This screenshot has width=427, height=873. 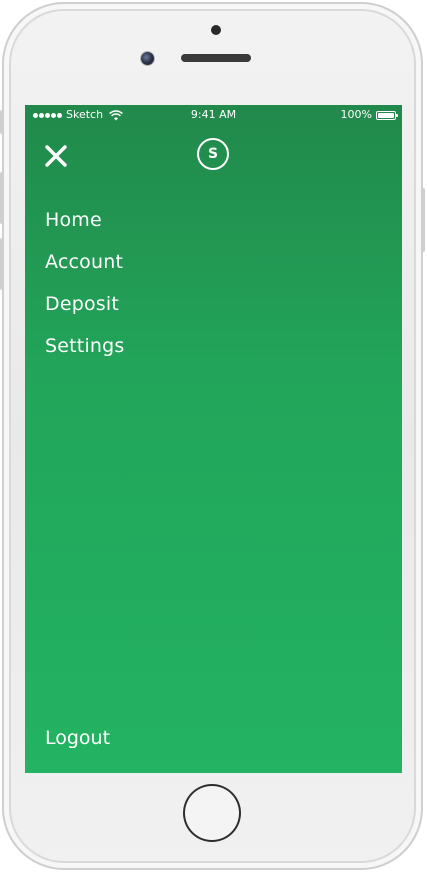 What do you see at coordinates (147, 58) in the screenshot?
I see `front-camera` at bounding box center [147, 58].